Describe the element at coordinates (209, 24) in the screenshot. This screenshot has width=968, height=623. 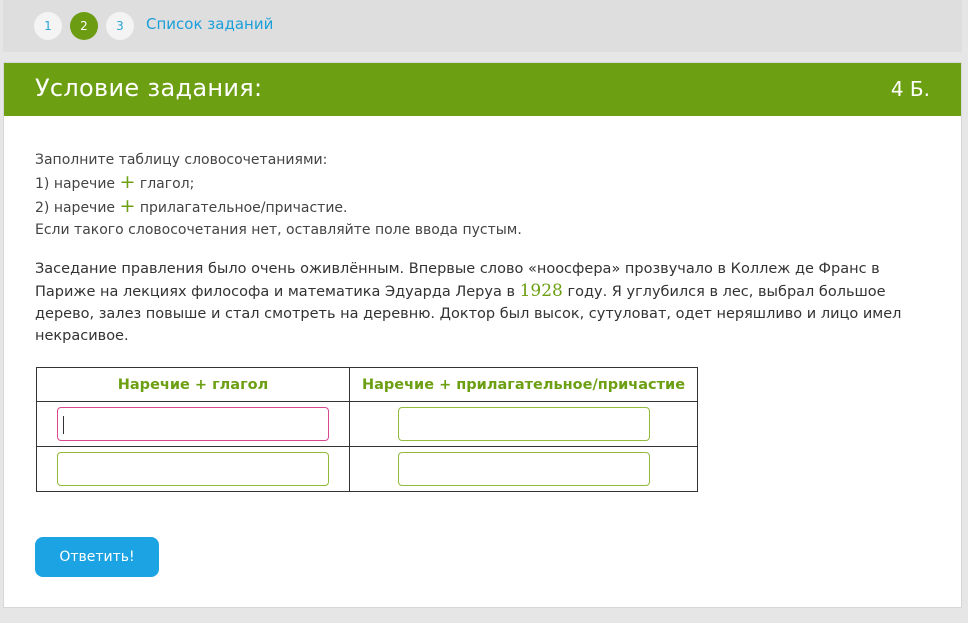
I see `task-list-link: Список заданий` at that location.